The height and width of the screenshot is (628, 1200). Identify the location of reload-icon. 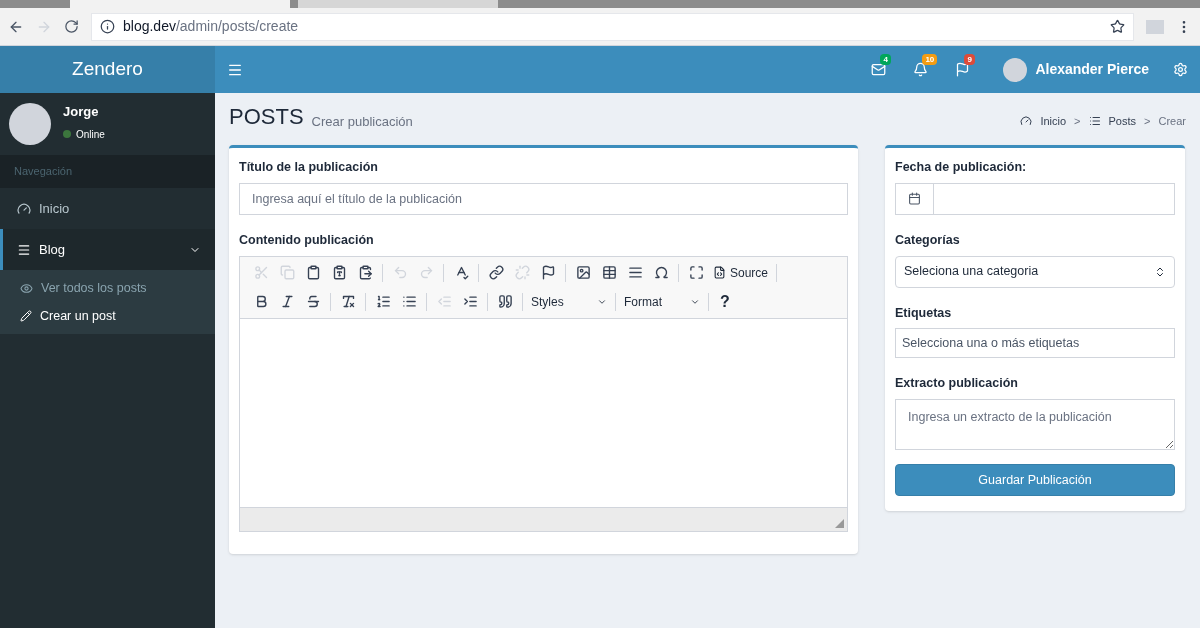
(71, 26).